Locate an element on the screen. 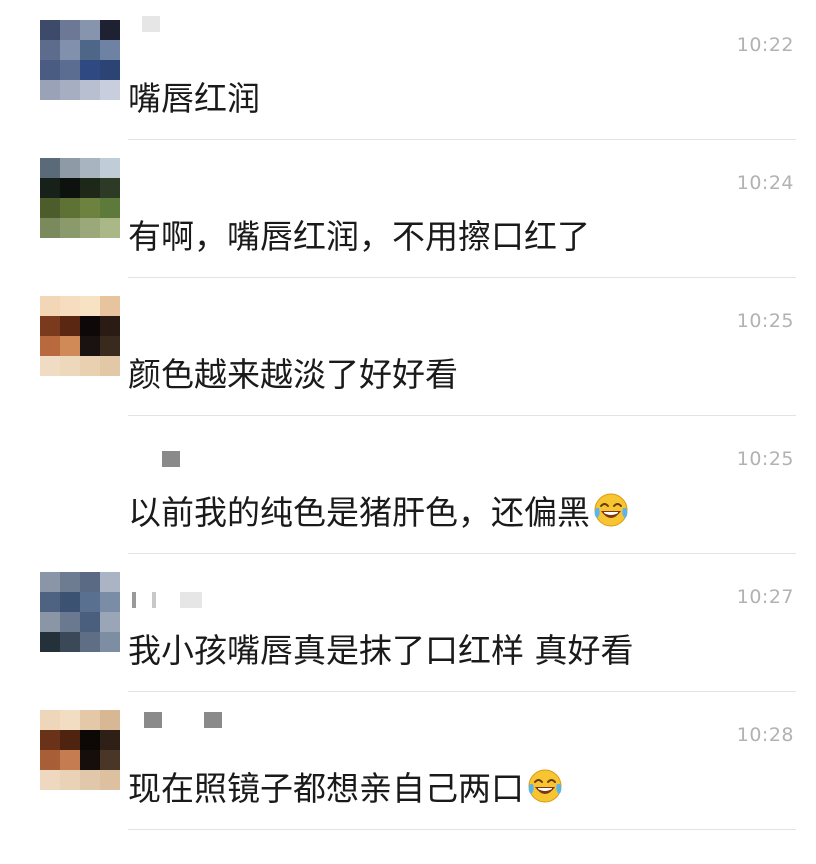  comment-text-container: 现在照镜子都想亲自己两口 is located at coordinates (346, 786).